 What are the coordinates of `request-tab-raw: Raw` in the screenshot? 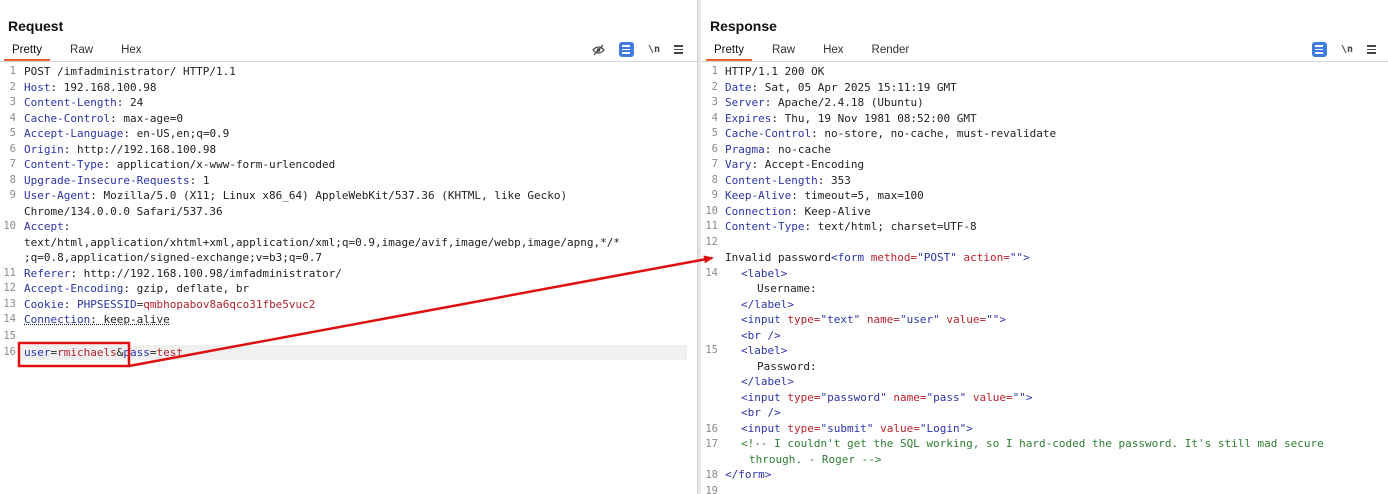 It's located at (81, 51).